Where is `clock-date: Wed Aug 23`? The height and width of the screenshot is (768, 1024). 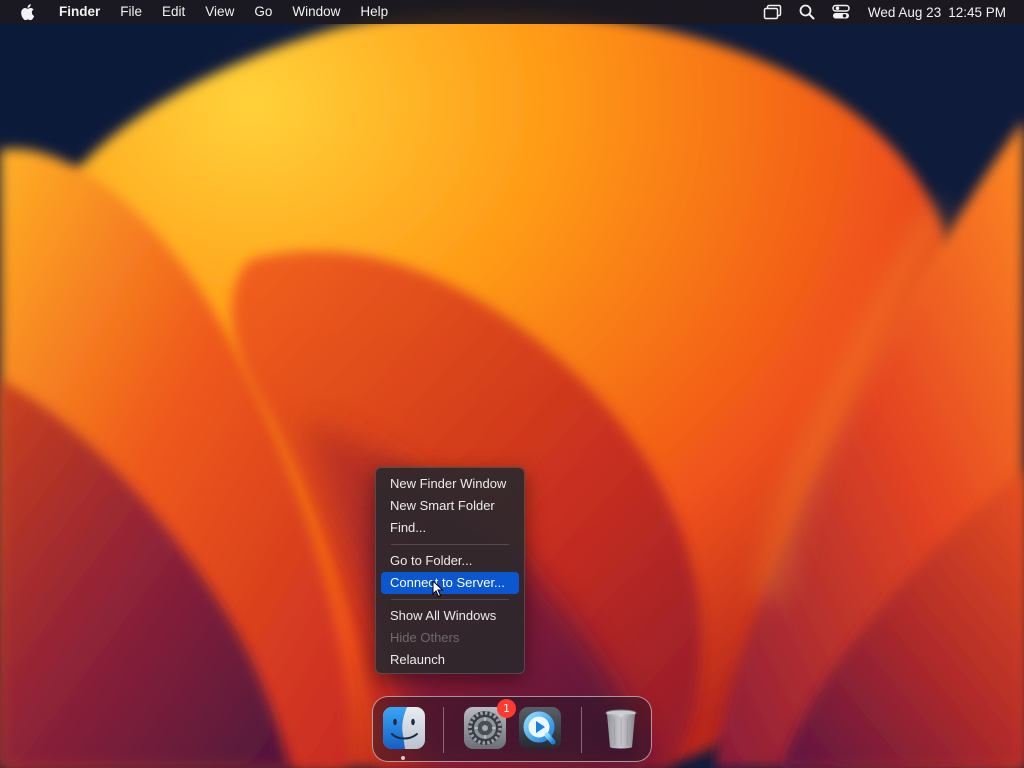 clock-date: Wed Aug 23 is located at coordinates (904, 12).